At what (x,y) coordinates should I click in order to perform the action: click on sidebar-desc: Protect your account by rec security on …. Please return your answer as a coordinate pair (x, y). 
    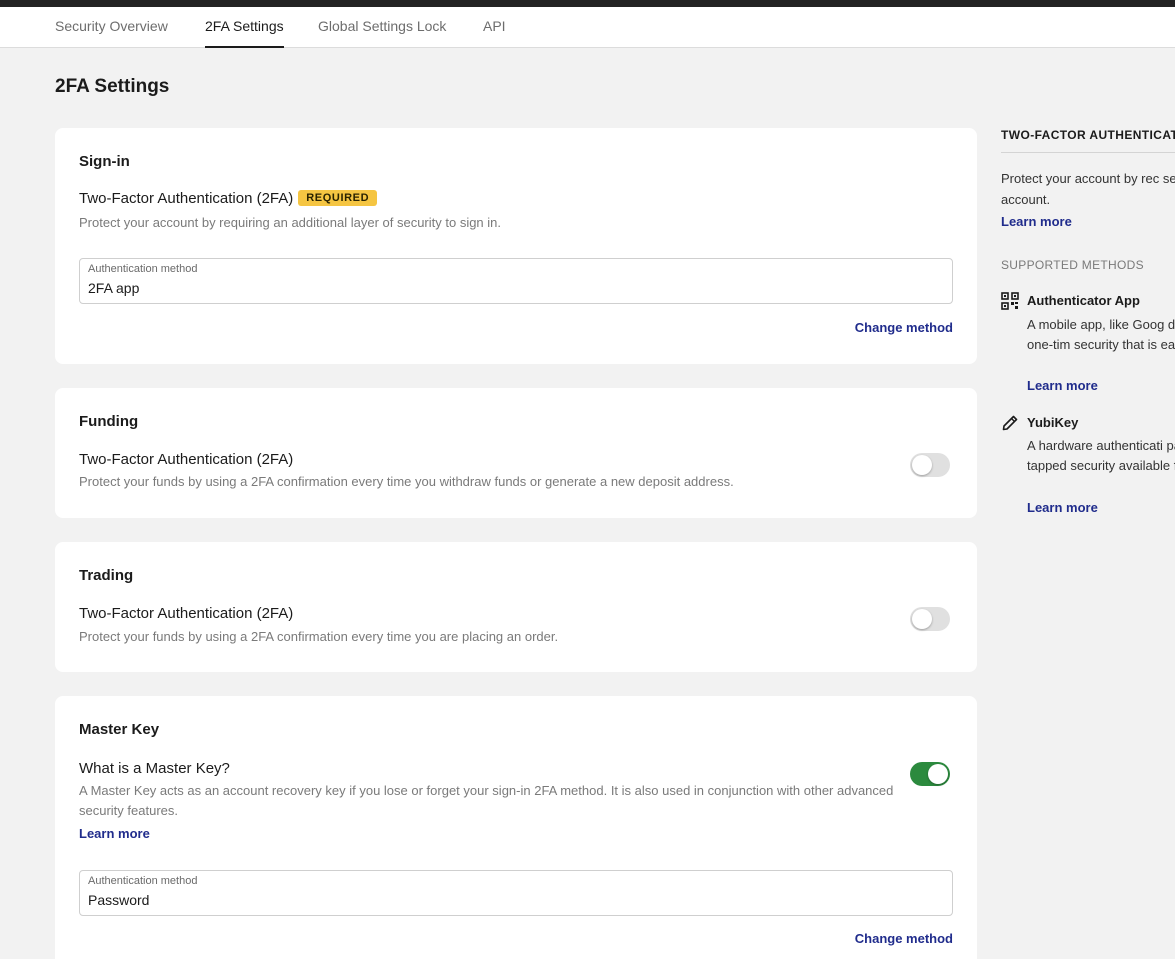
    Looking at the image, I should click on (1088, 189).